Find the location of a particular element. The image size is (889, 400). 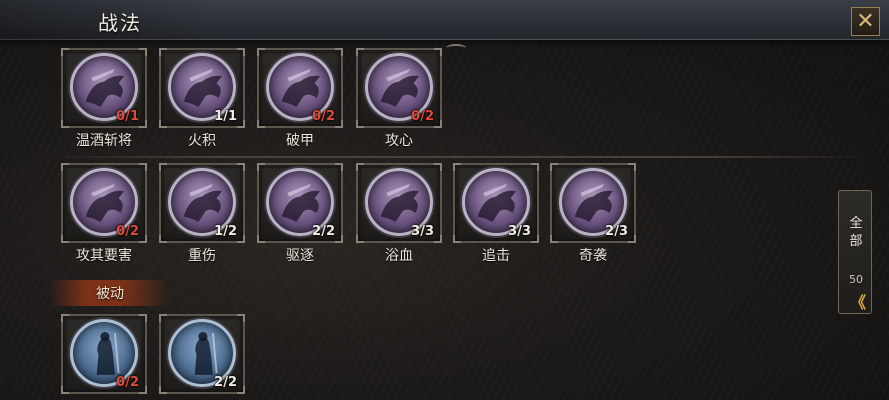

skill-card: 1/1 is located at coordinates (202, 88).